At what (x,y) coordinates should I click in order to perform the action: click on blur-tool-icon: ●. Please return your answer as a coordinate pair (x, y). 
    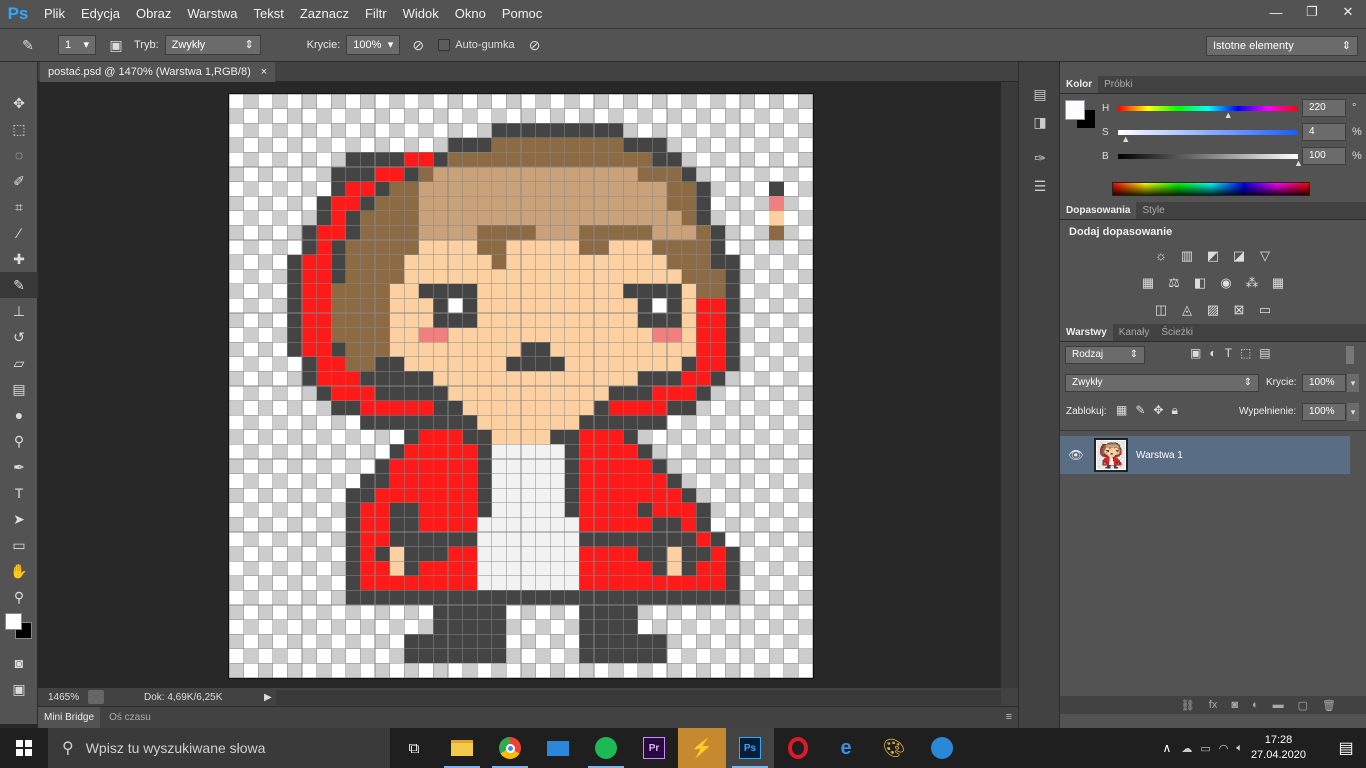
    Looking at the image, I should click on (19, 415).